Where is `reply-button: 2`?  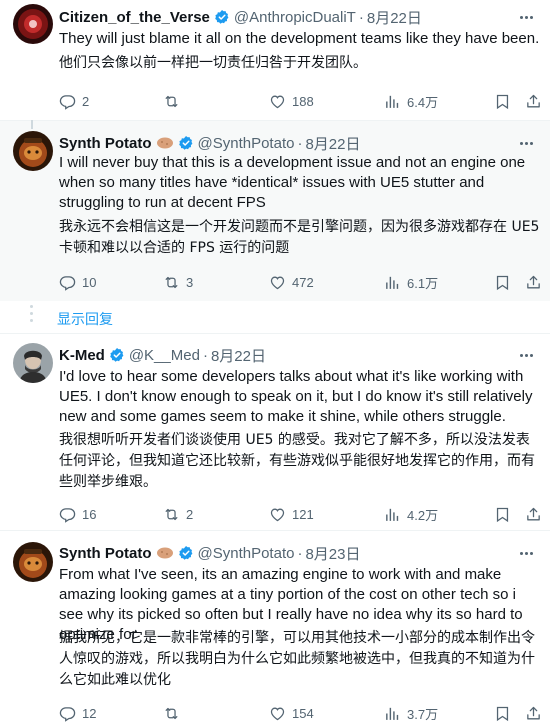
reply-button: 2 is located at coordinates (74, 101).